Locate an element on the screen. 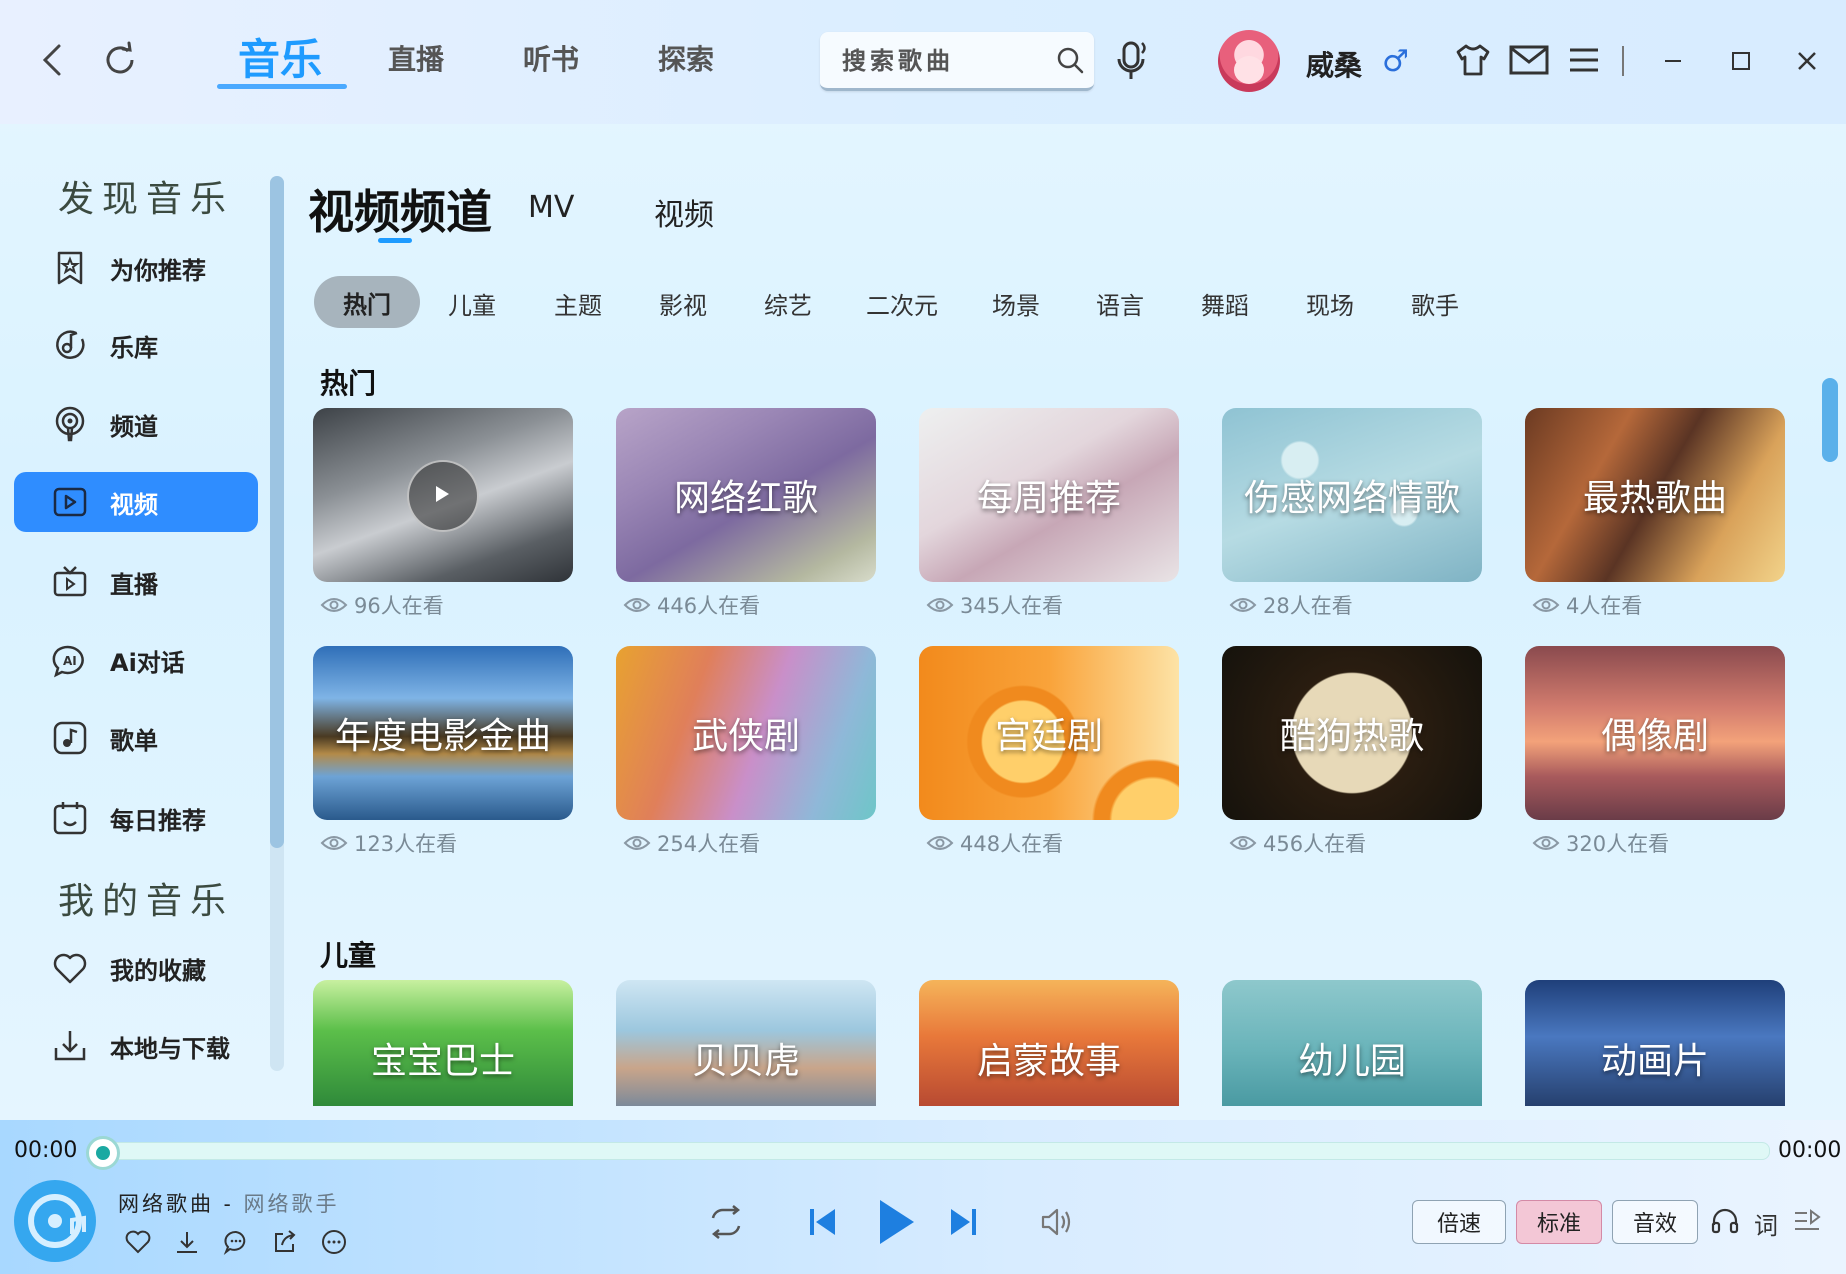 The width and height of the screenshot is (1846, 1274). lyrics-button: 词 is located at coordinates (1766, 1223).